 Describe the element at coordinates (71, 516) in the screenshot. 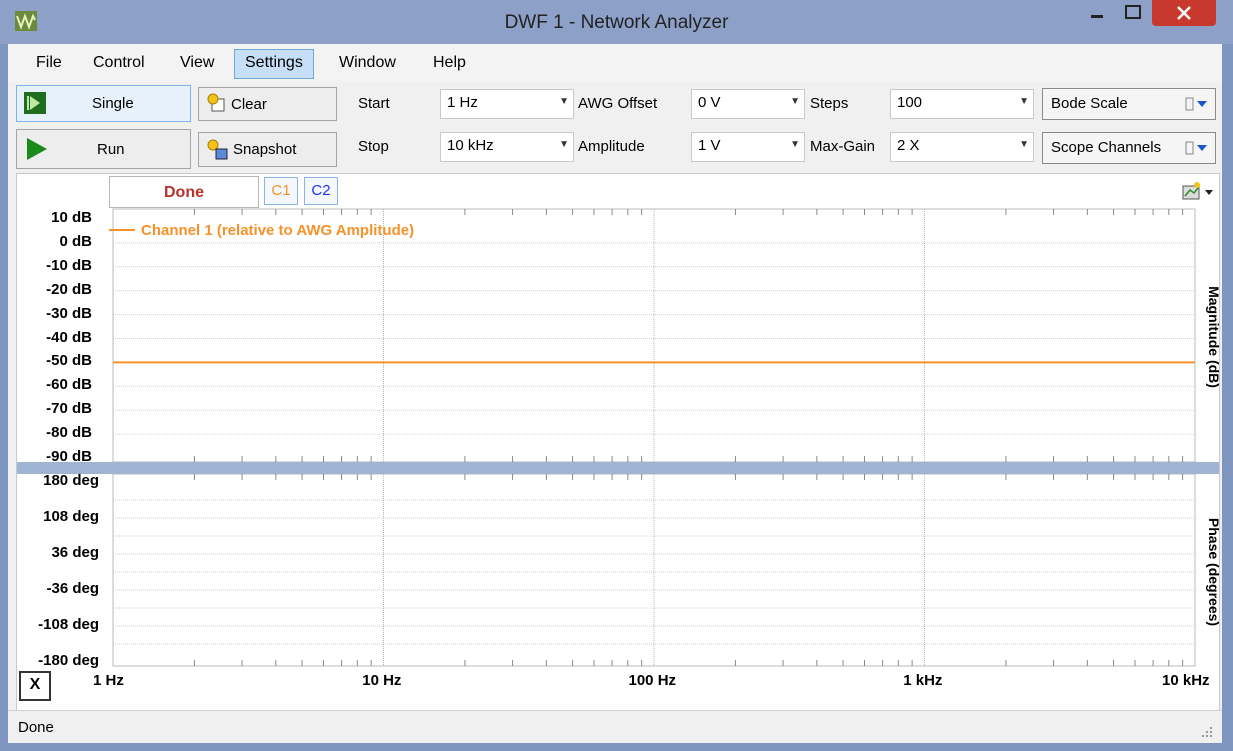

I see `phase-tick-label: 108 deg` at that location.